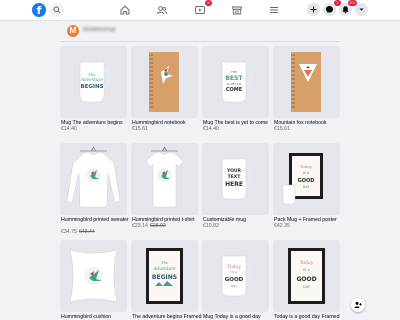 This screenshot has height=320, width=400. I want to click on nav-marketplace, so click(237, 10).